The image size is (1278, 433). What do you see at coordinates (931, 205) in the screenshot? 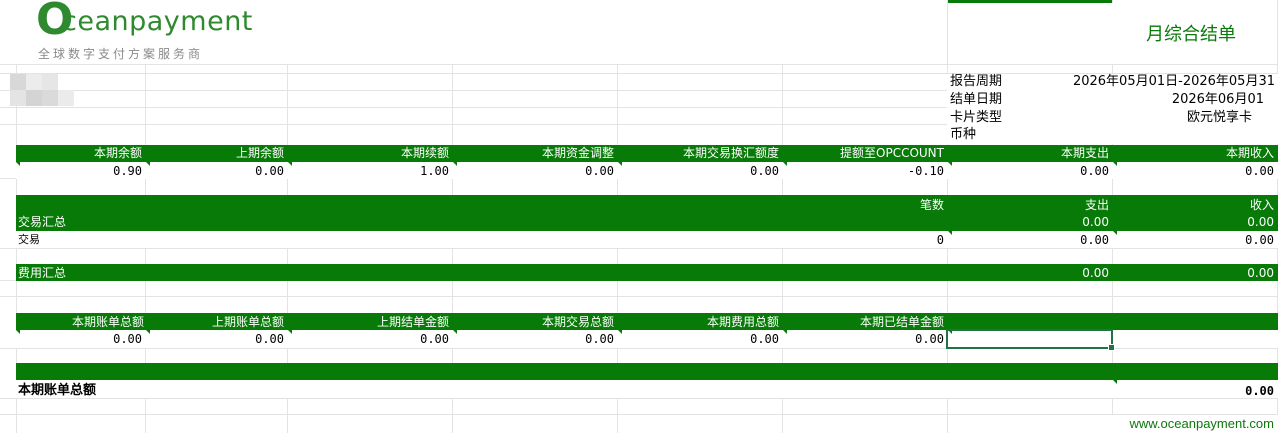
I see `transaction-count-header: 笔数` at bounding box center [931, 205].